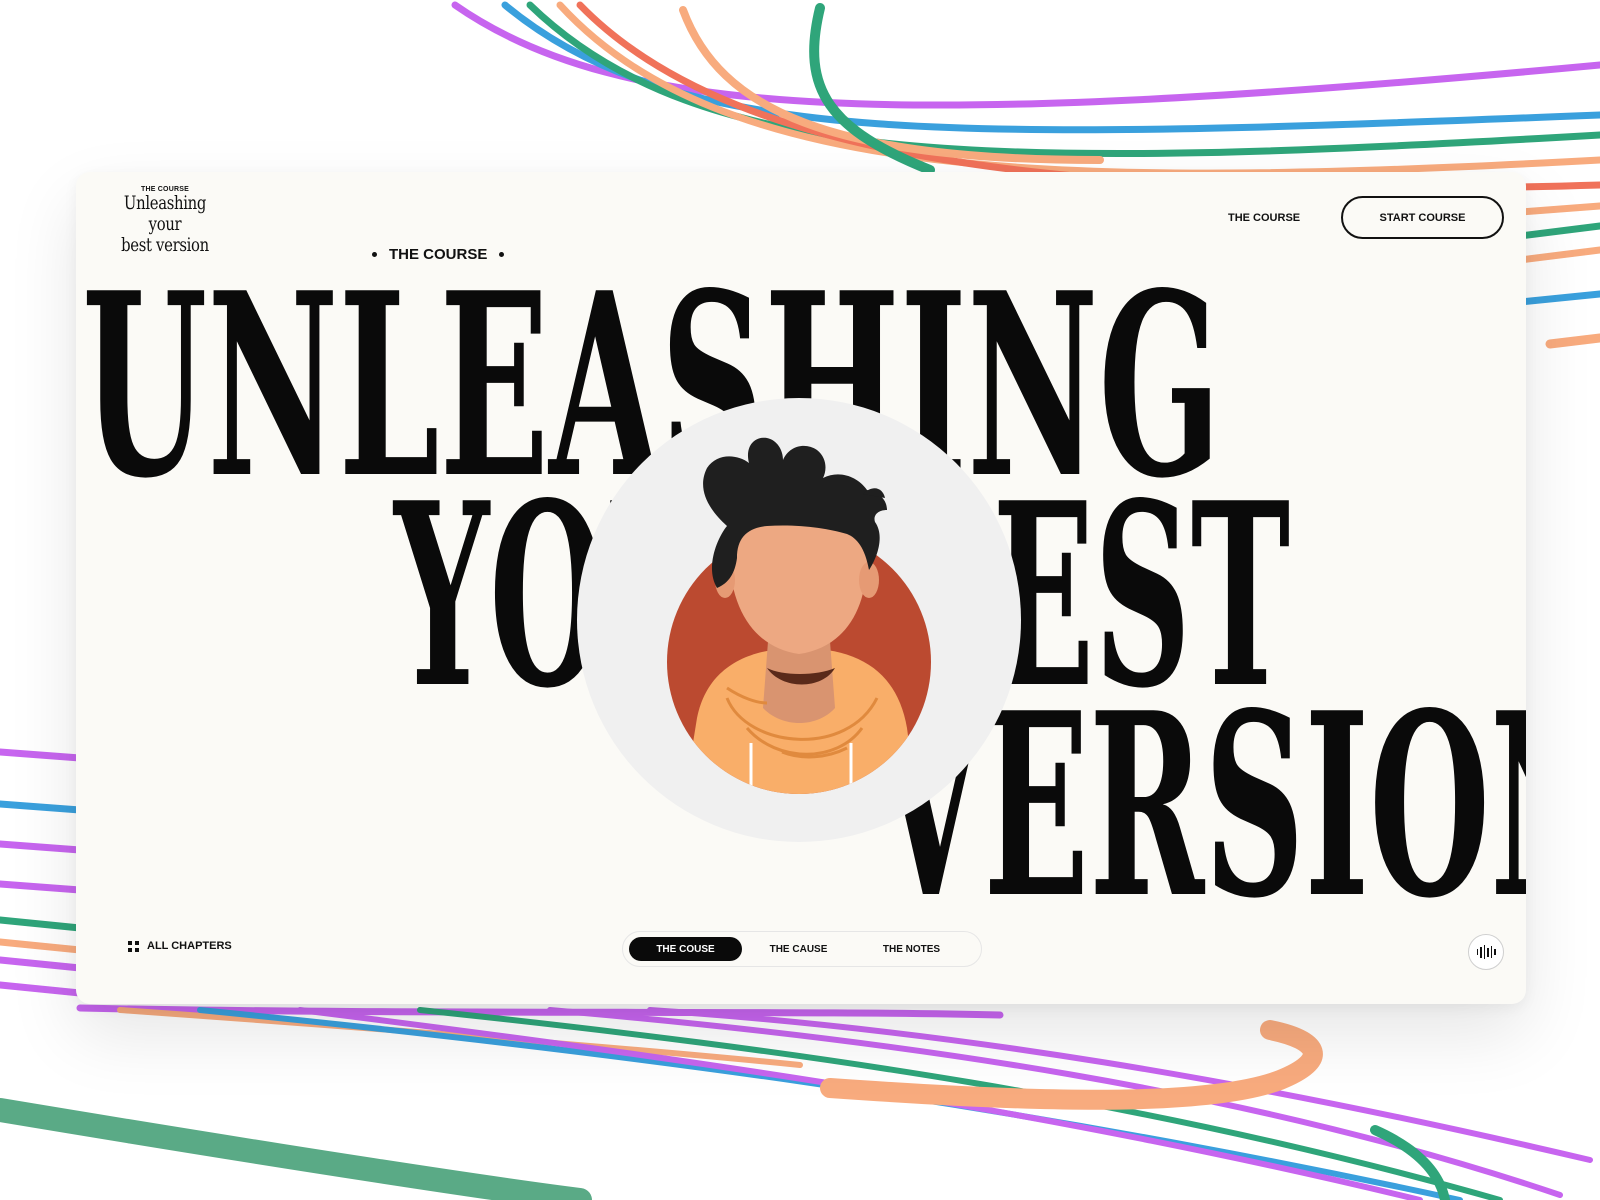  What do you see at coordinates (685, 949) in the screenshot?
I see `tab-the-couse: THE COUSE` at bounding box center [685, 949].